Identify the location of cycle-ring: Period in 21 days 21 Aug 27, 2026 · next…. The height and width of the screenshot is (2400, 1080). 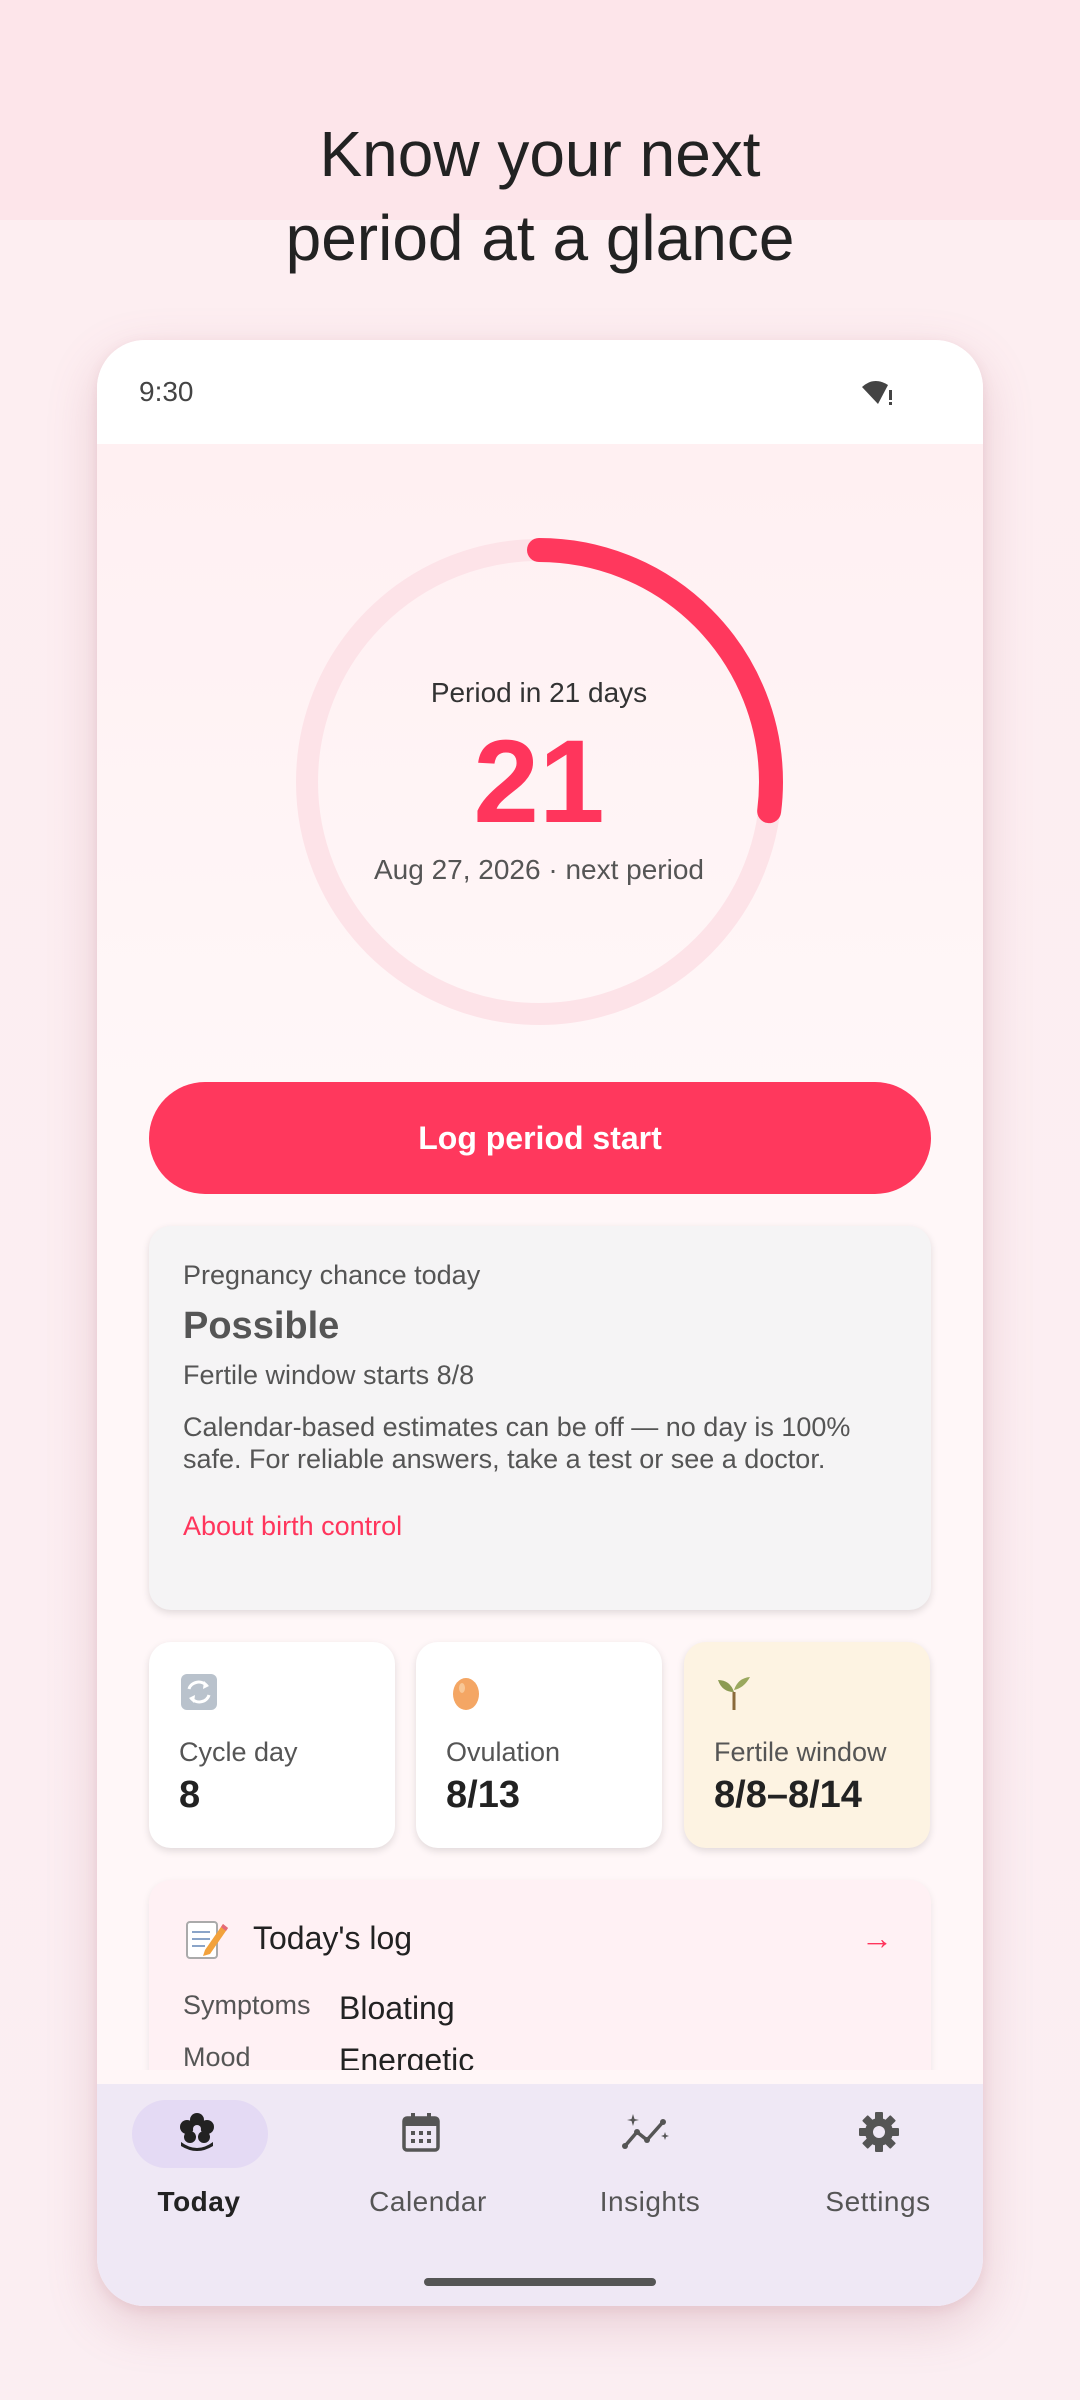
(539, 782).